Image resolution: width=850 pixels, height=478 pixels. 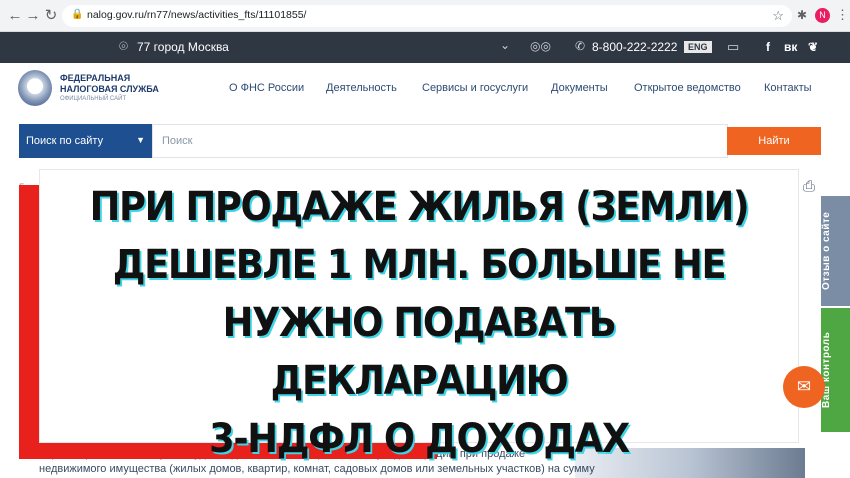 I want to click on search-input: Поиск, so click(x=440, y=141).